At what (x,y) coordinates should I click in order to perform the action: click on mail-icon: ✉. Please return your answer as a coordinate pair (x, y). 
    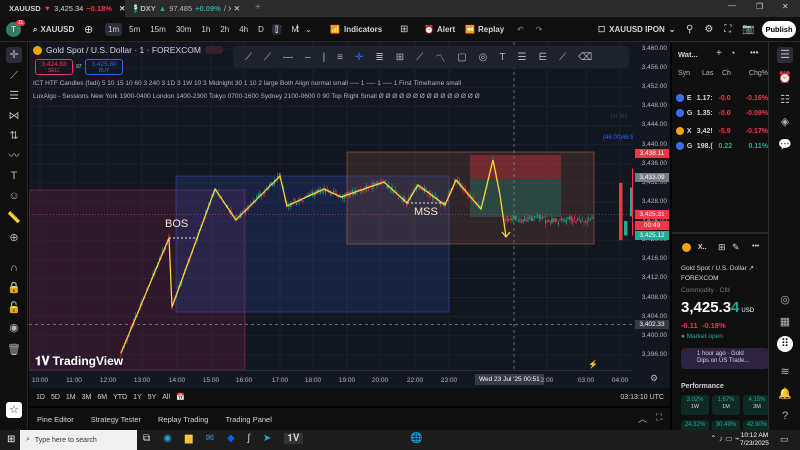
    Looking at the image, I should click on (210, 438).